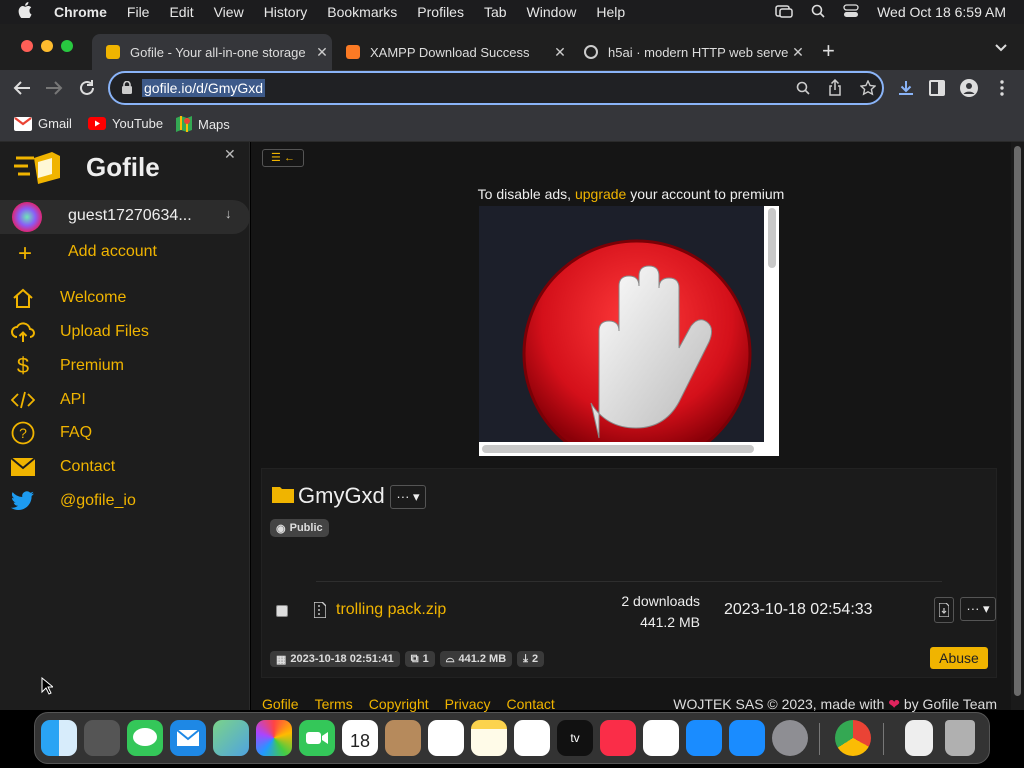 Image resolution: width=1024 pixels, height=768 pixels. What do you see at coordinates (941, 12) in the screenshot?
I see `menubar-clock: Wed Oct 18 6:59 AM` at bounding box center [941, 12].